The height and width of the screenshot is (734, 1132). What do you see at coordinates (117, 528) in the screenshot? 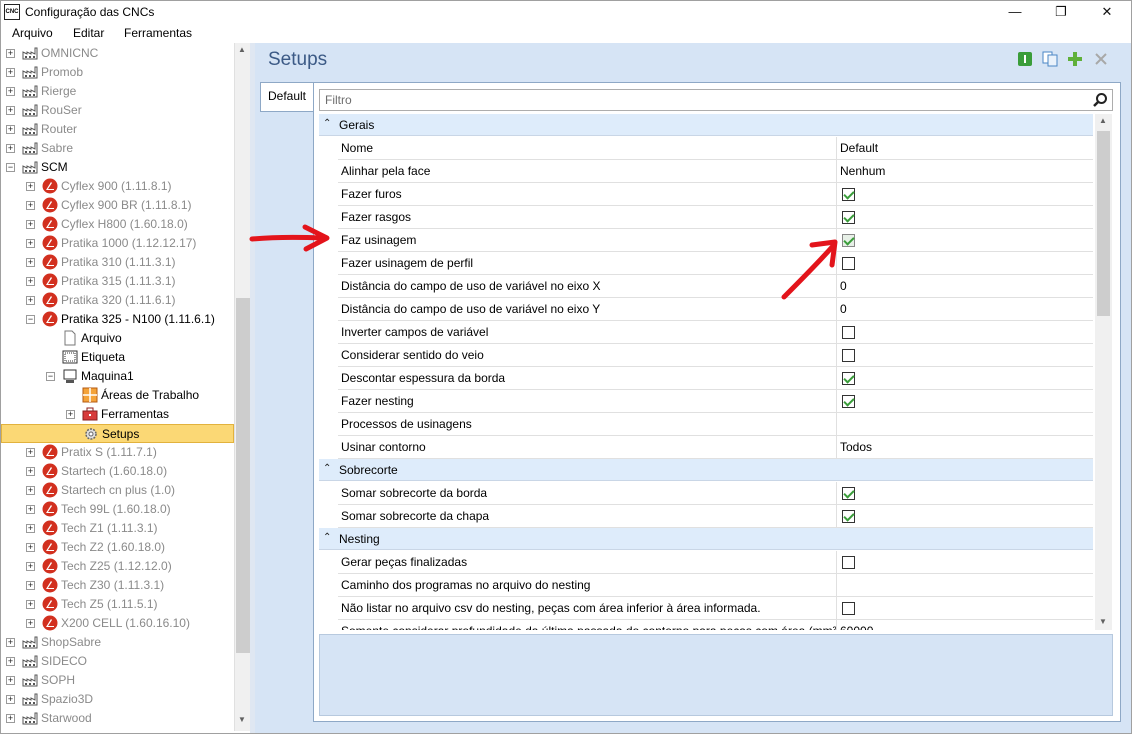
I see `tree-node: + Tech Z1 (1.11.3.1)` at bounding box center [117, 528].